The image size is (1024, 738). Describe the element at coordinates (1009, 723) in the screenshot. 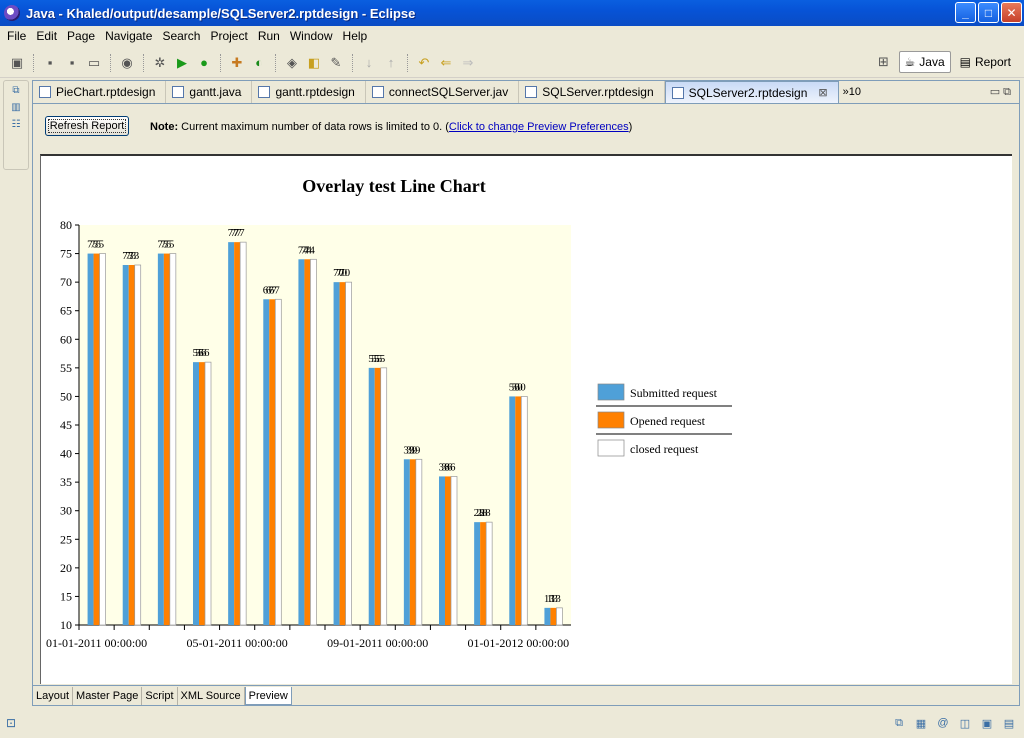

I see `problems-icon: ▤` at that location.